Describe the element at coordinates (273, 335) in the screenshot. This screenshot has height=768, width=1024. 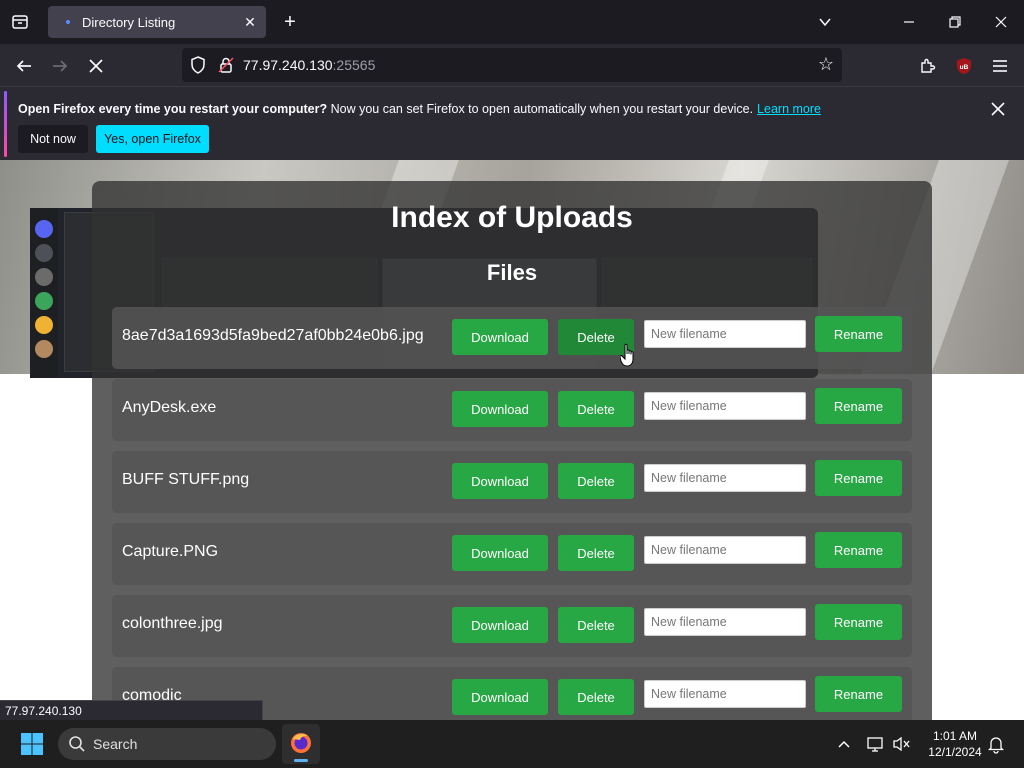
I see `file-name: 8ae7d3a1693d5fa9bed27af0bb24e0b6.jpg` at that location.